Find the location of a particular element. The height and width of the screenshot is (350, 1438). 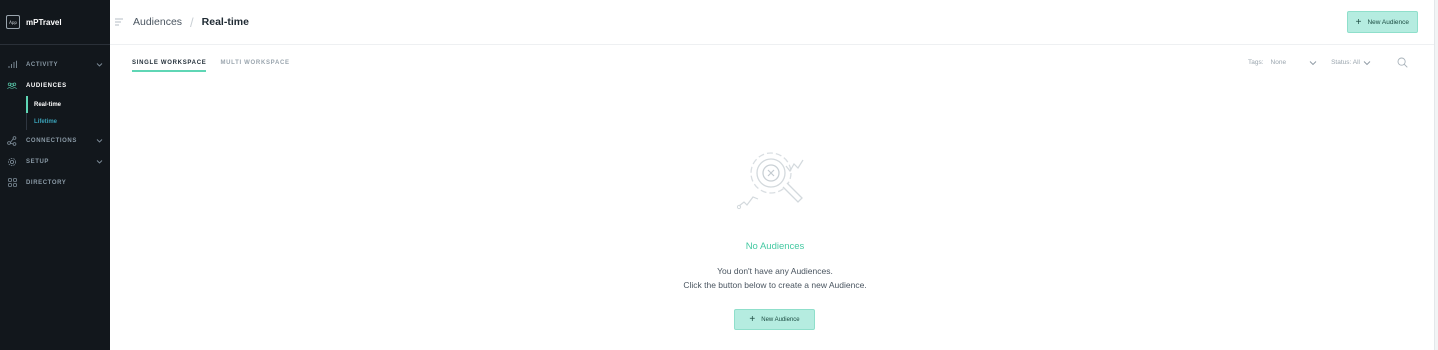

sidebar-subitem-real-time: Real-time is located at coordinates (68, 104).